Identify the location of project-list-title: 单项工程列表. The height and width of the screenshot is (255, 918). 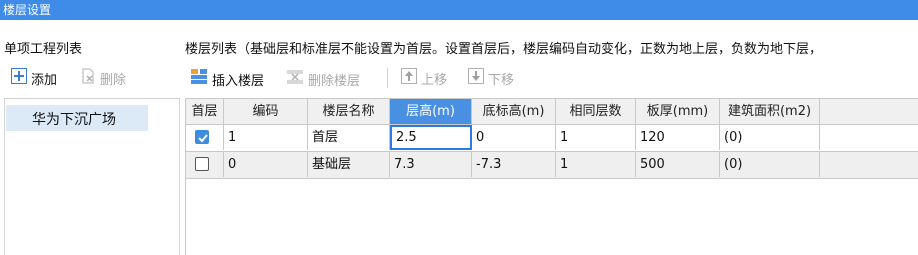
(43, 49).